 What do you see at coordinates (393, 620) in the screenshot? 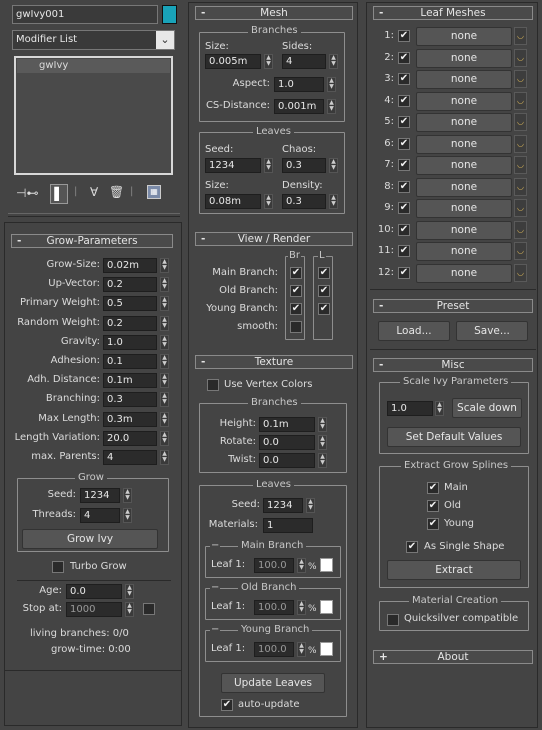
I see `quicksilver-checkbox` at bounding box center [393, 620].